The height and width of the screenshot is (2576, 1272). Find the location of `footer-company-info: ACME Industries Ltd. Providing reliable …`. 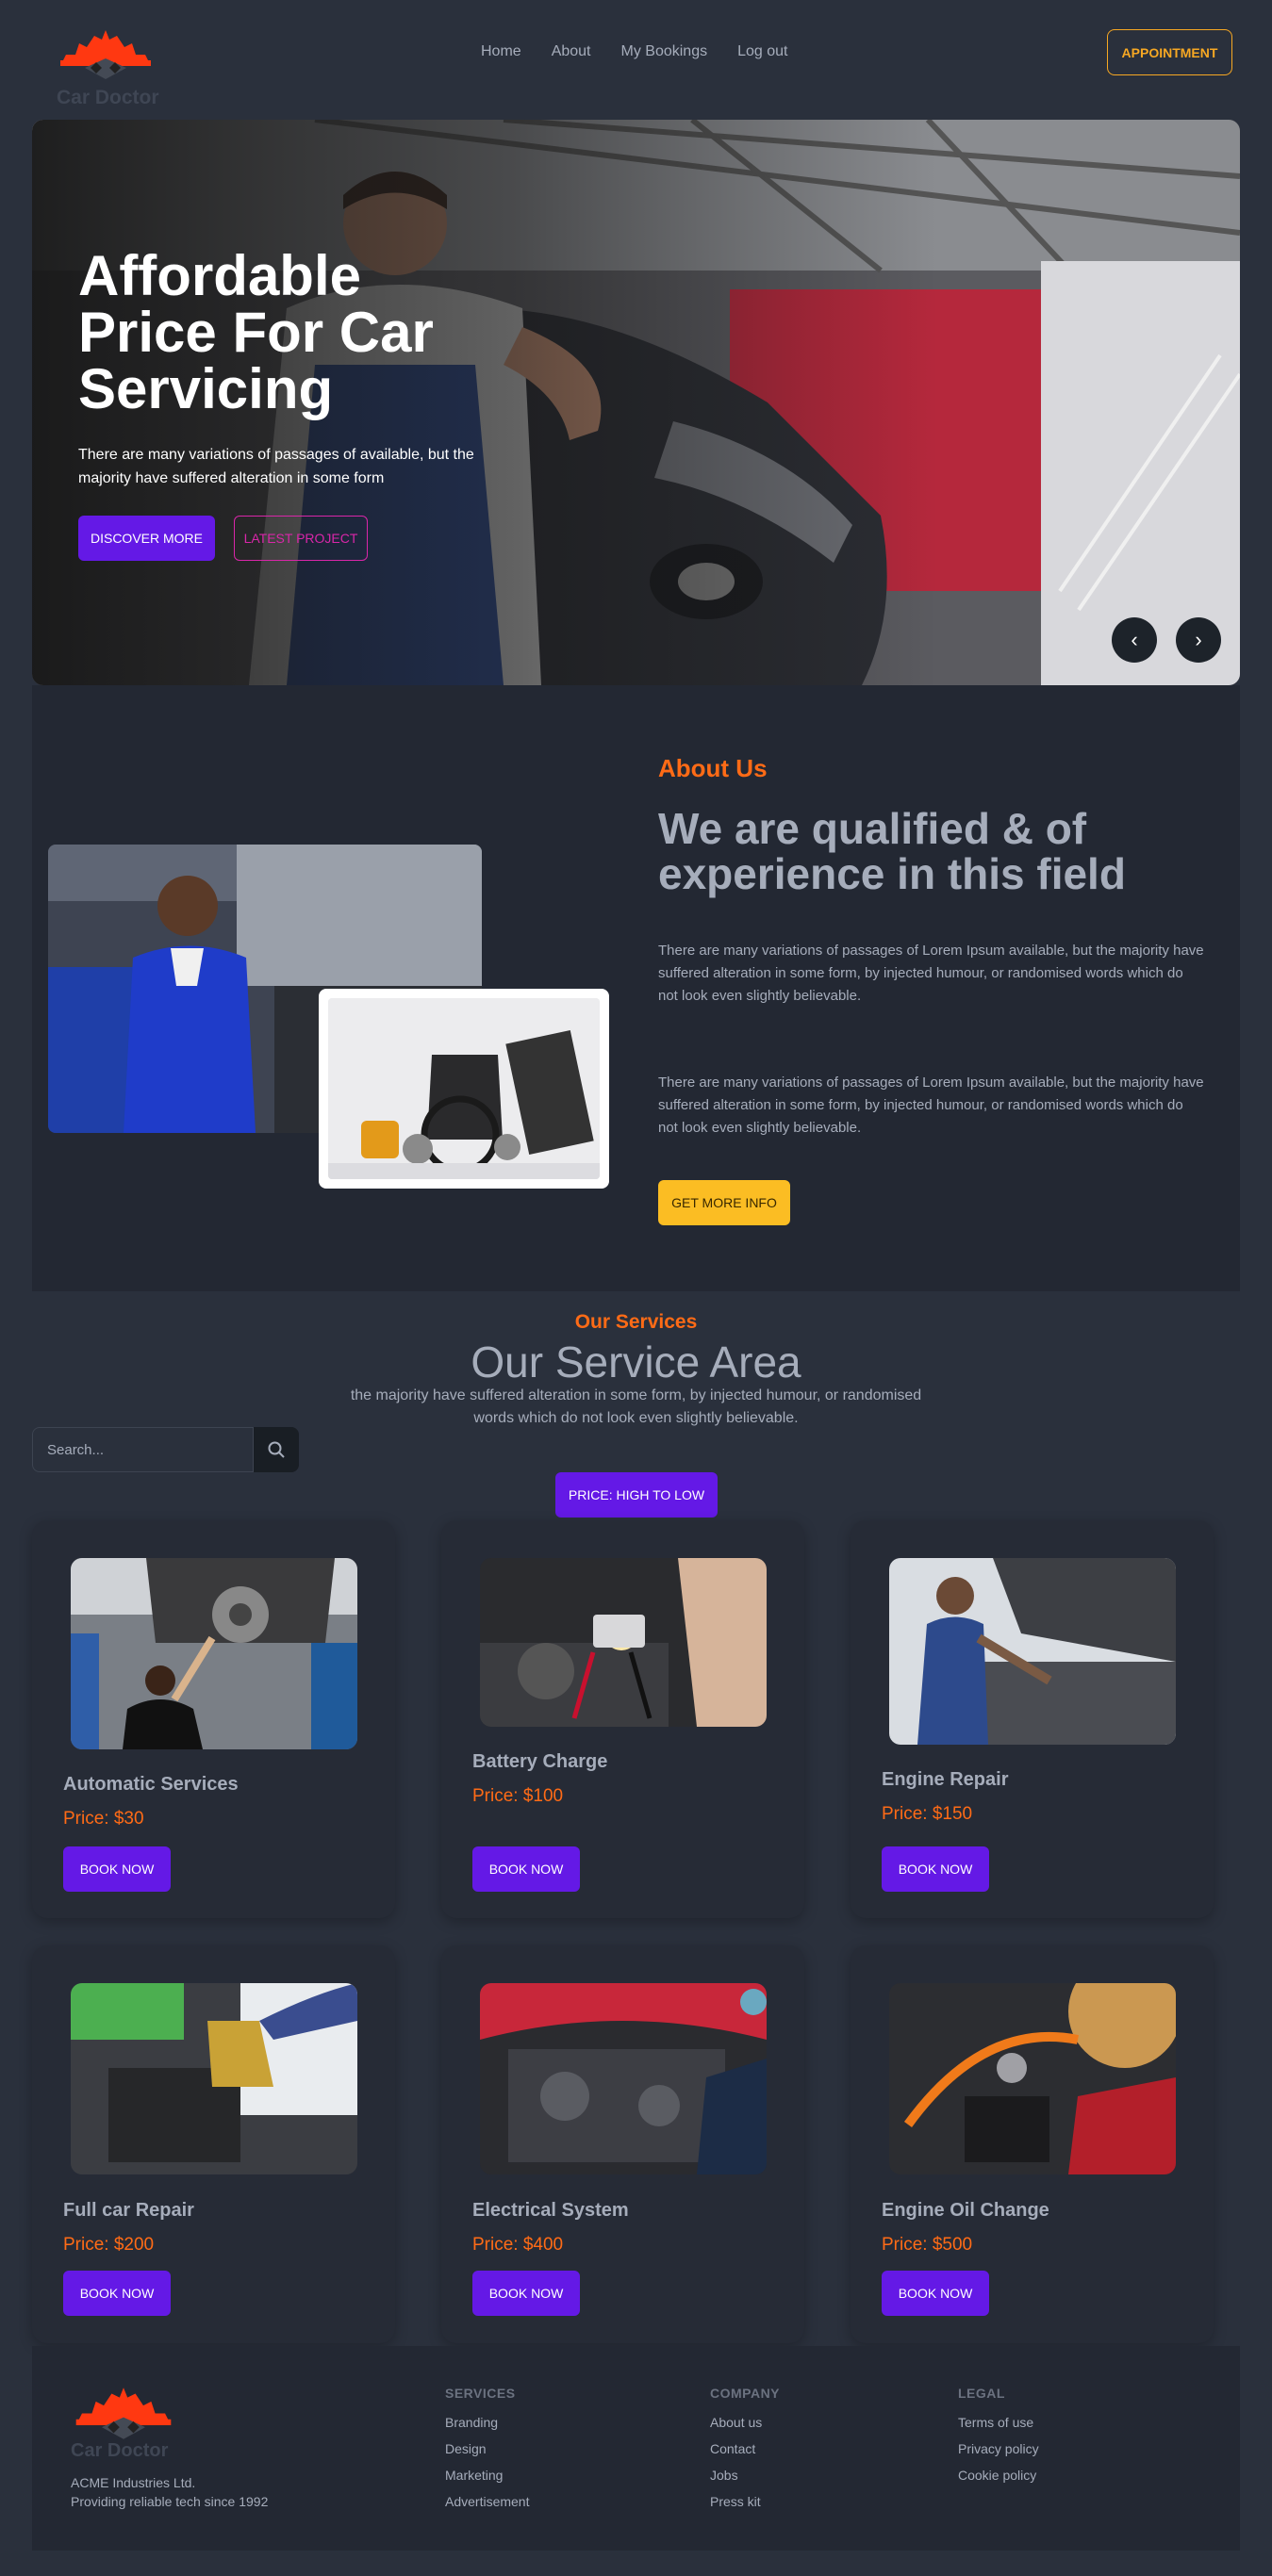

footer-company-info: ACME Industries Ltd. Providing reliable … is located at coordinates (169, 2492).